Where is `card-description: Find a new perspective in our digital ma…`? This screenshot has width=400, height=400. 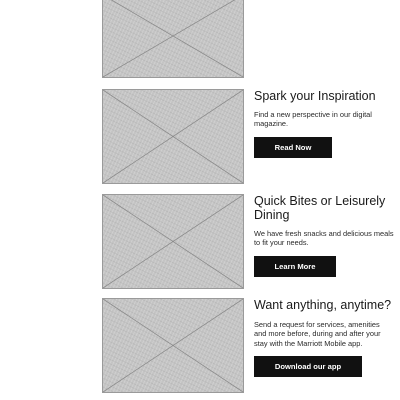
card-description: Find a new perspective in our digital ma… is located at coordinates (313, 119).